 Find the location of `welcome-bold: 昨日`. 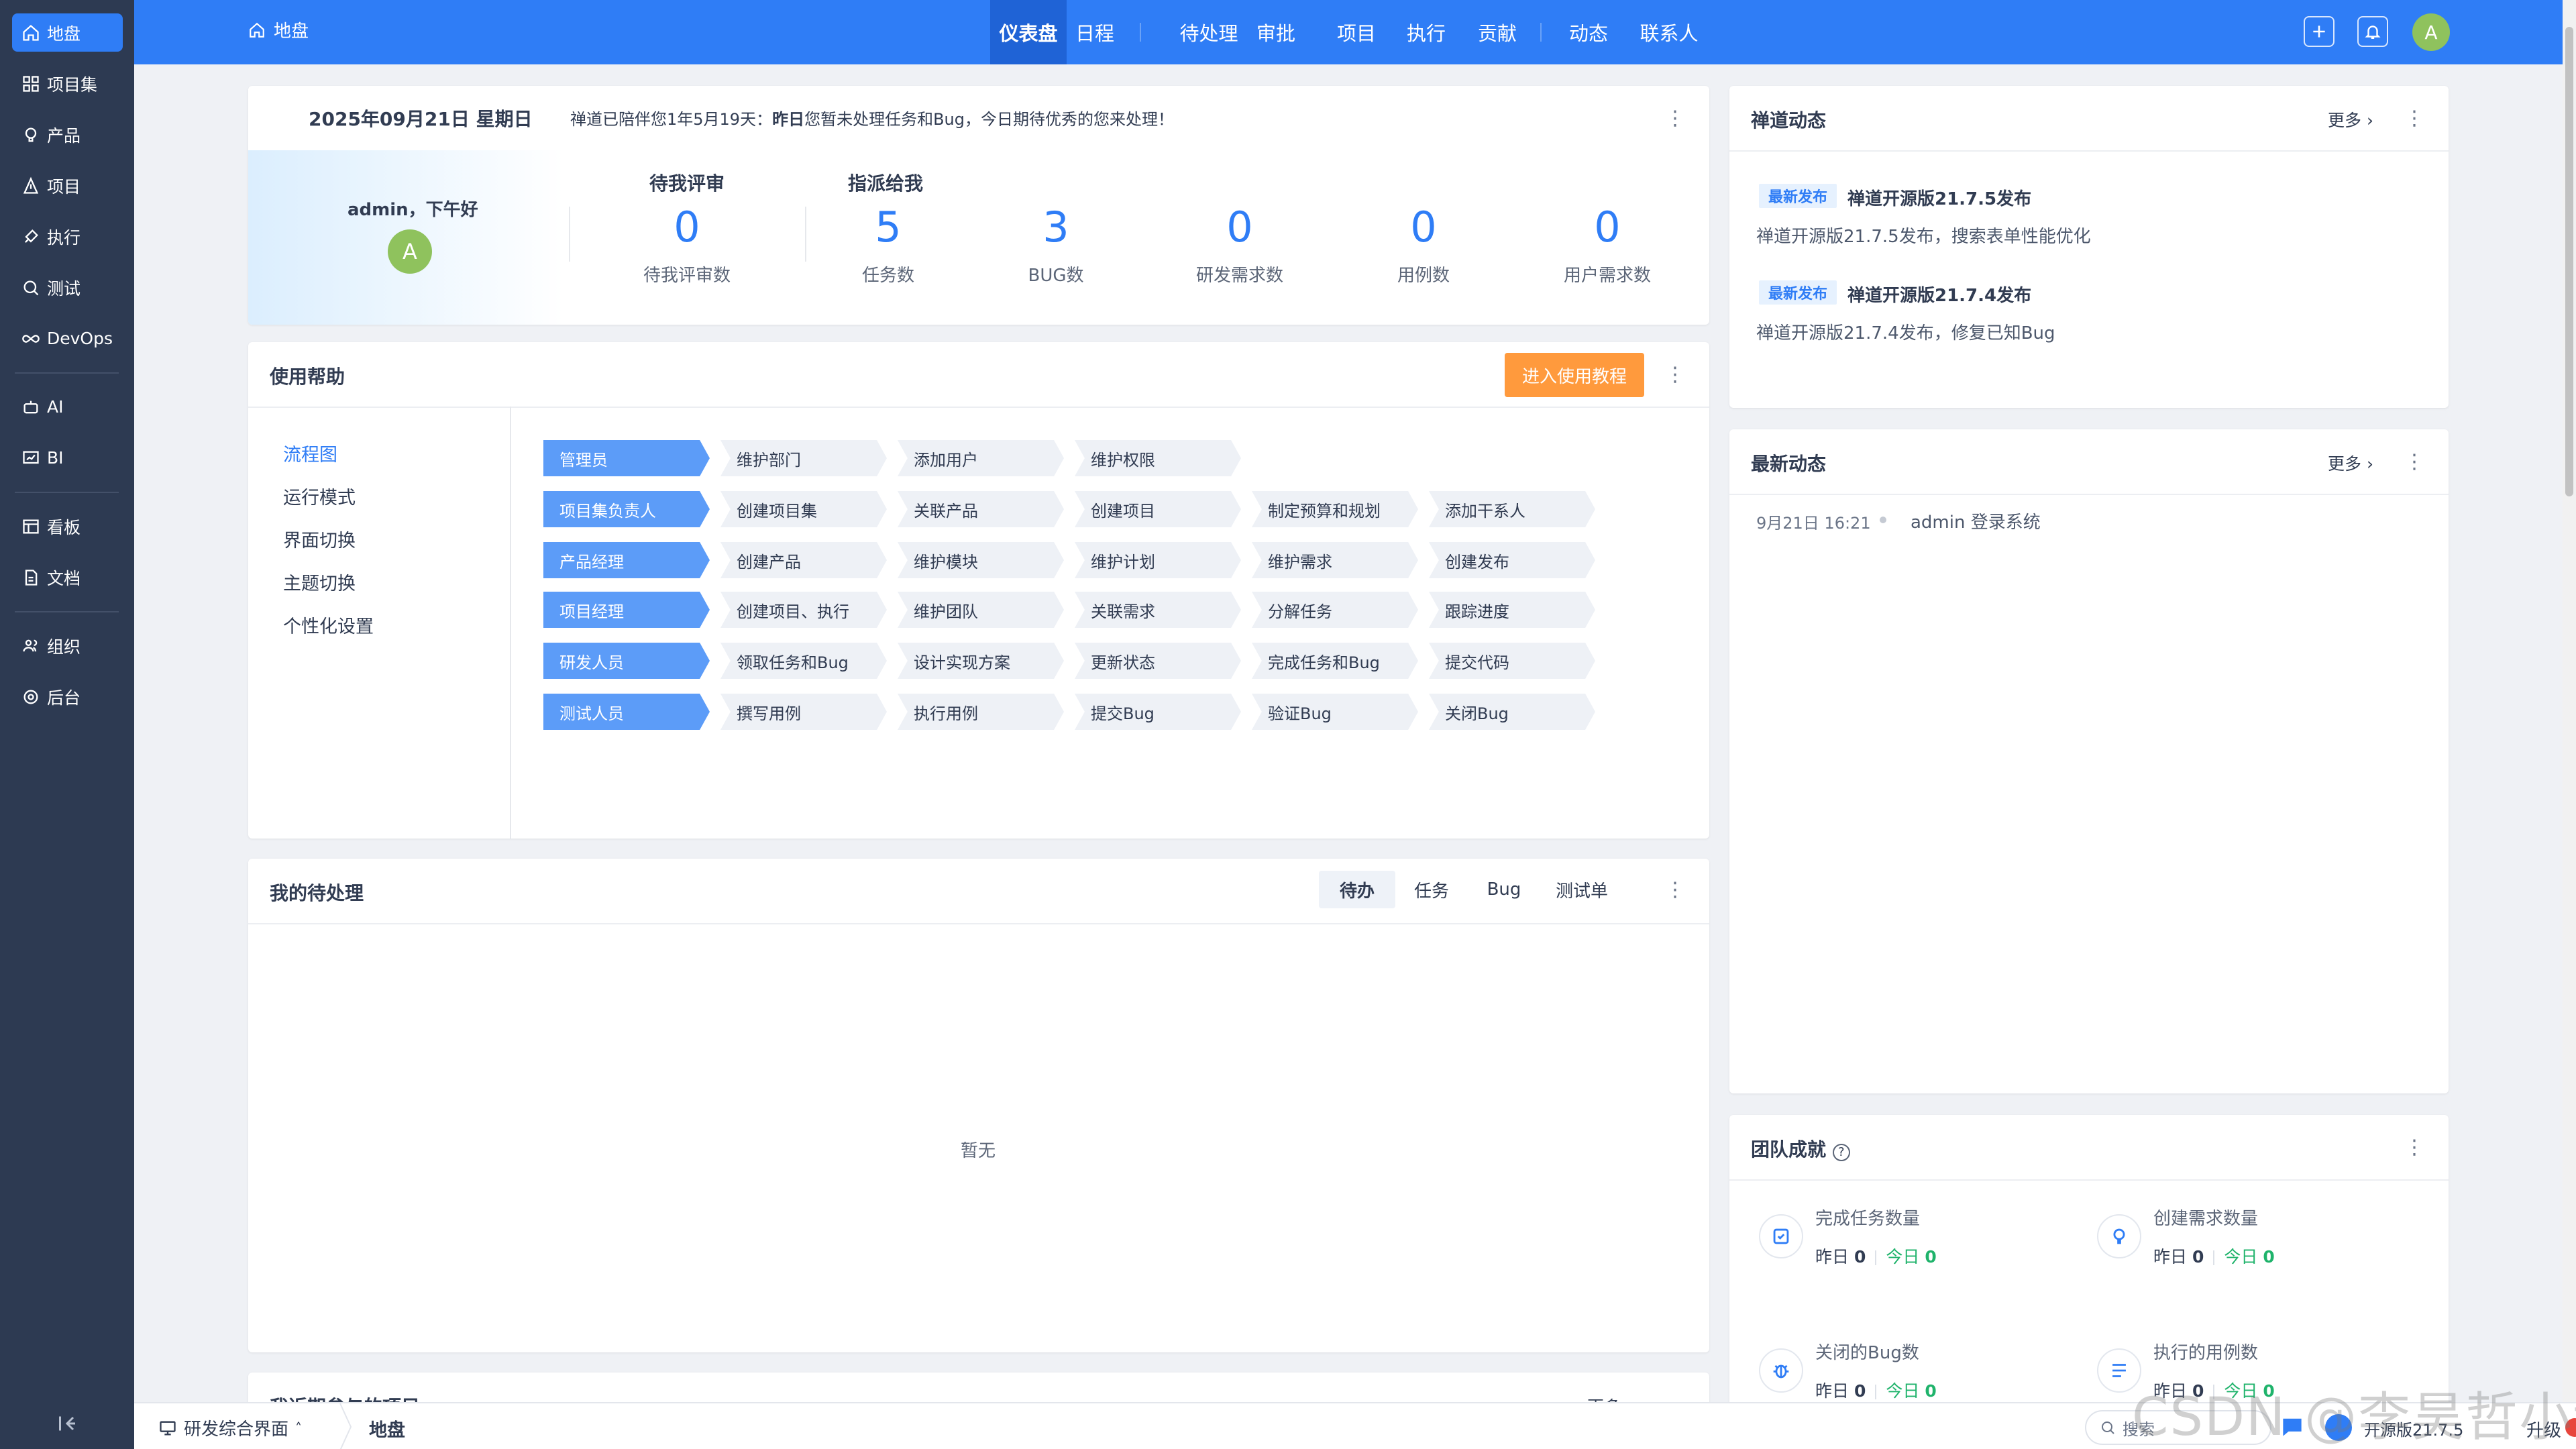

welcome-bold: 昨日 is located at coordinates (788, 119).